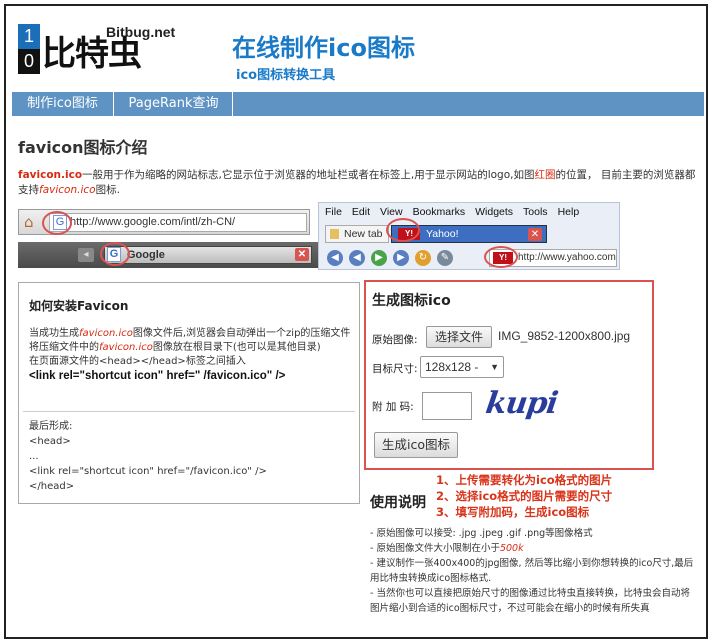  Describe the element at coordinates (416, 445) in the screenshot. I see `generate-ico-button: 生成ico图标` at that location.